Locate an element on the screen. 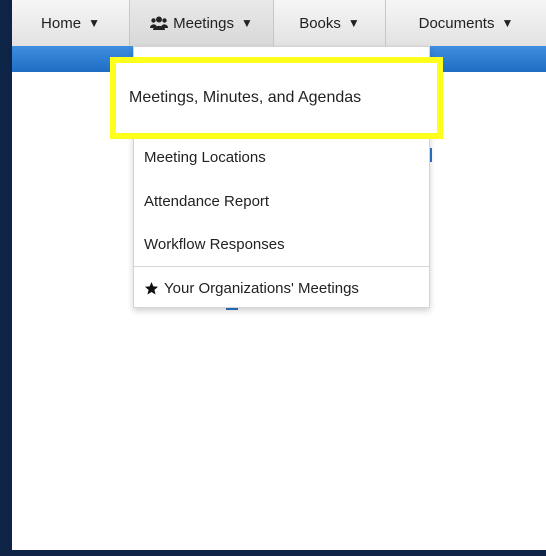 The image size is (546, 556). nav-documents-label: Documents is located at coordinates (456, 23).